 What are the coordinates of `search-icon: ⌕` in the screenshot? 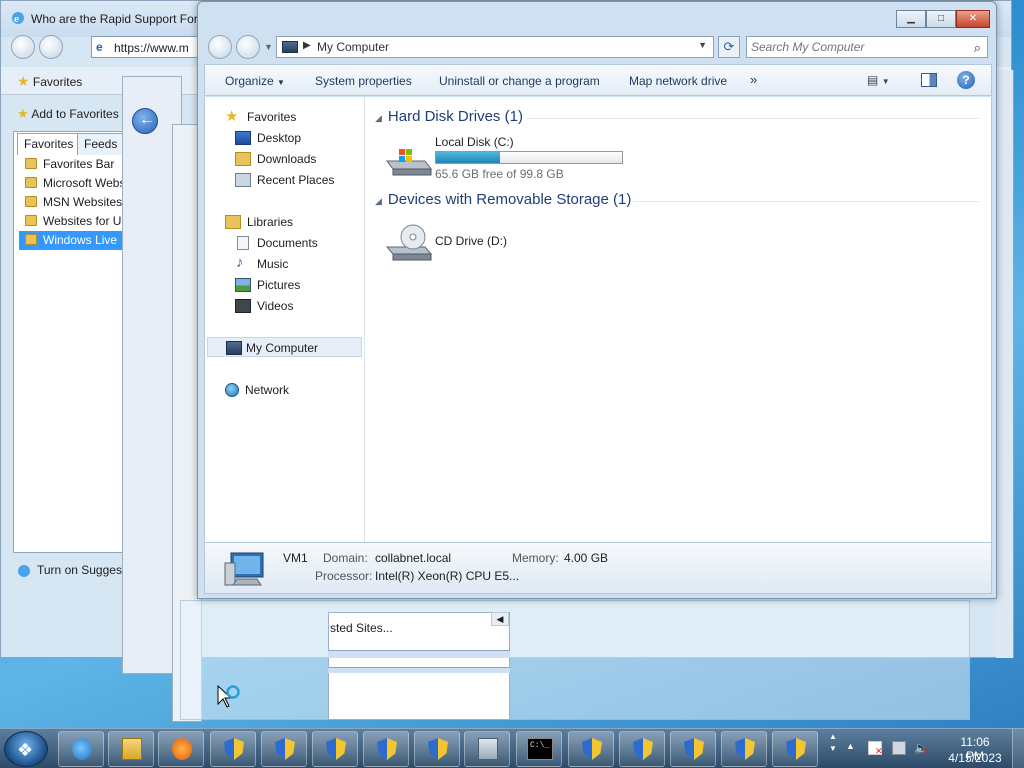 It's located at (977, 48).